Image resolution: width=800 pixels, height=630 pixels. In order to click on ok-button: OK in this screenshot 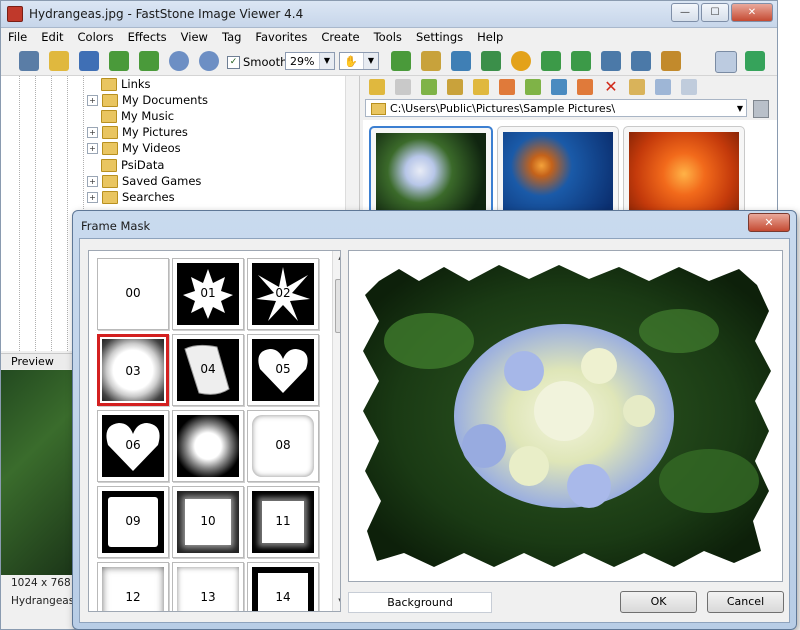, I will do `click(658, 602)`.